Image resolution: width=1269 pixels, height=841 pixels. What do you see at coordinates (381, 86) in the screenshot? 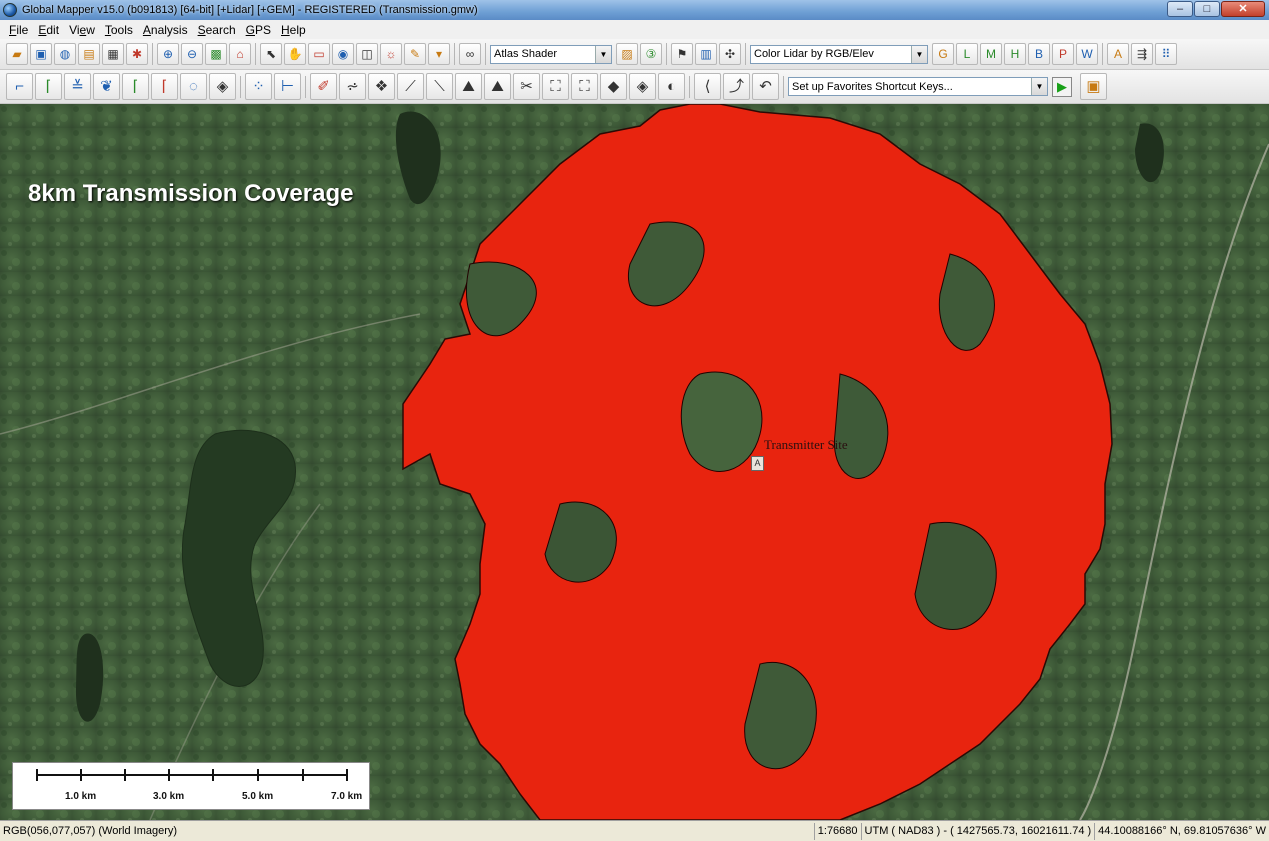
I see `combine-icon: ❖` at bounding box center [381, 86].